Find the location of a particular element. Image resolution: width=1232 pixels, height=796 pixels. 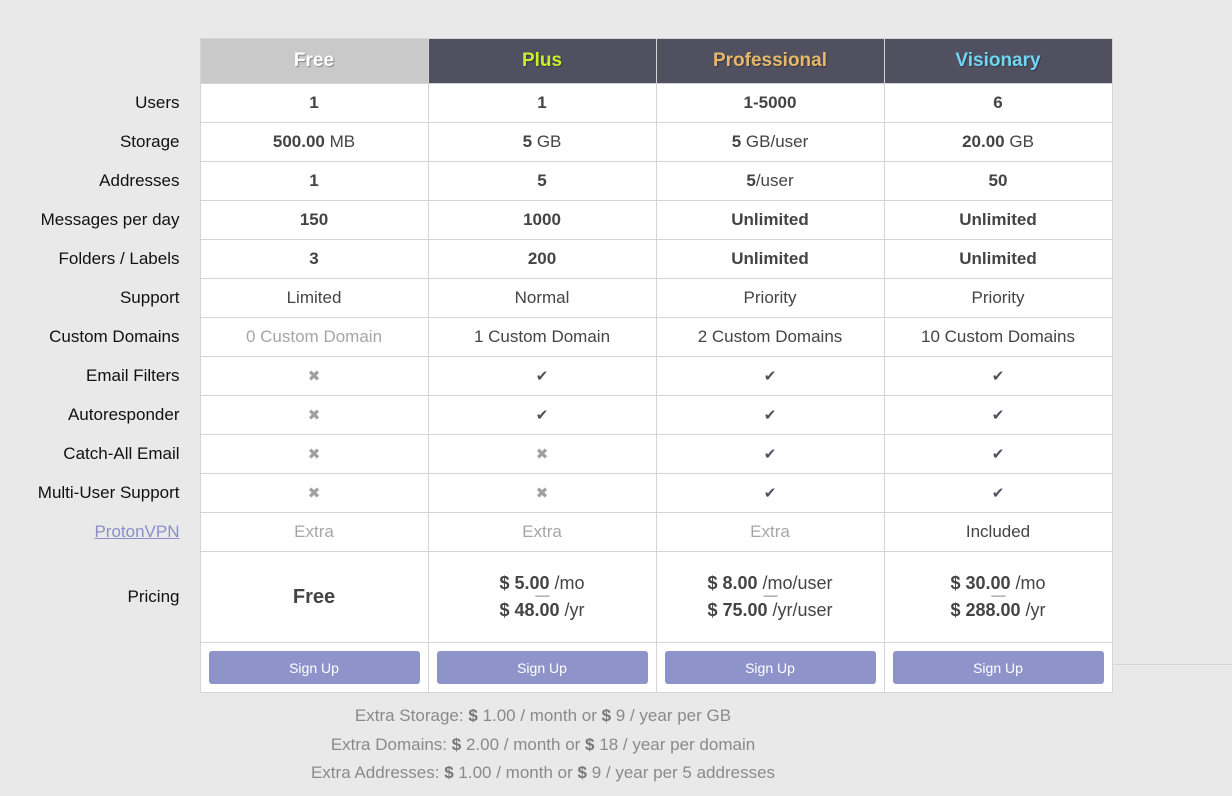

extra-text: 18 / year per domain is located at coordinates (677, 744).